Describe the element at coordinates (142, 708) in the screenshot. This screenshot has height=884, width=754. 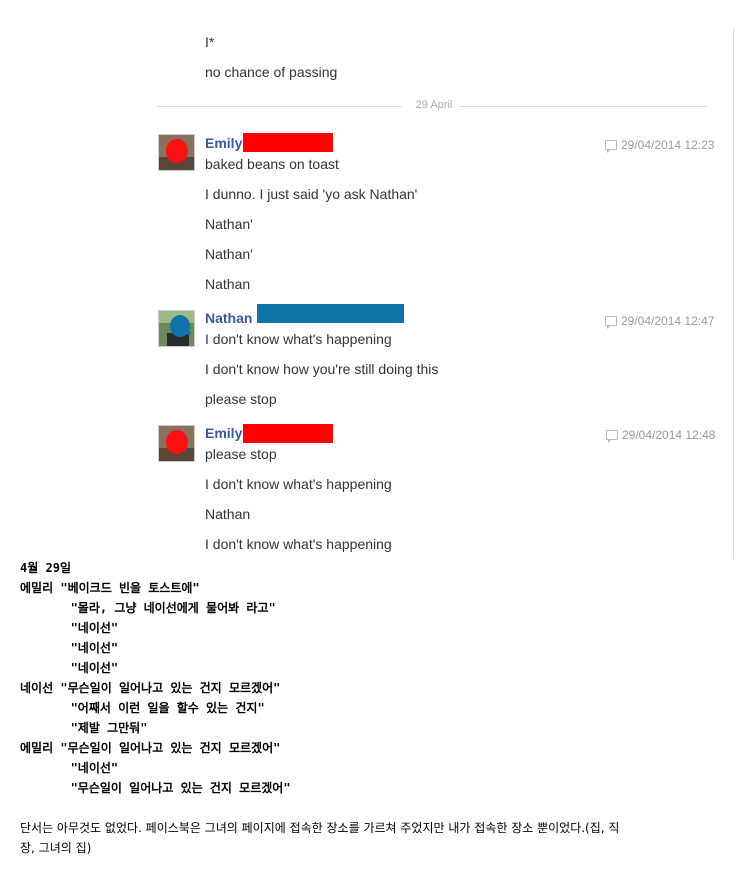
I see `translation-line: "어째서 이런 일을 할수 있는 건지"` at that location.